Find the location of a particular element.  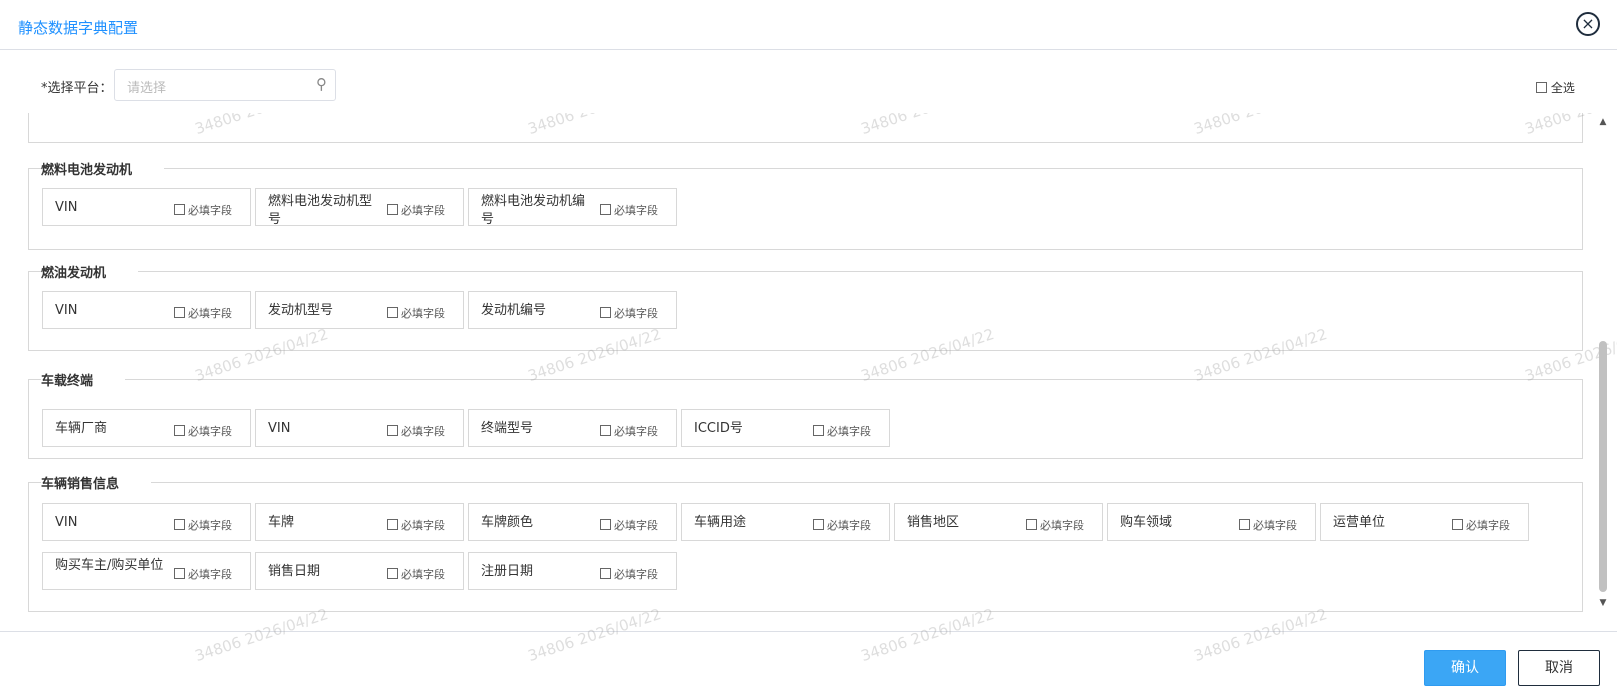

field-name: 注册日期 is located at coordinates (507, 571).